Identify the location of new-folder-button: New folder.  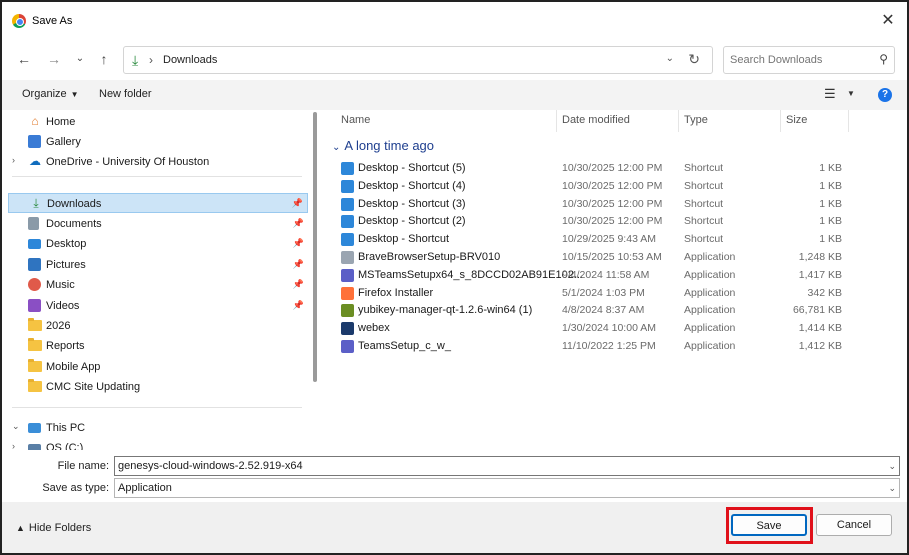
(125, 94).